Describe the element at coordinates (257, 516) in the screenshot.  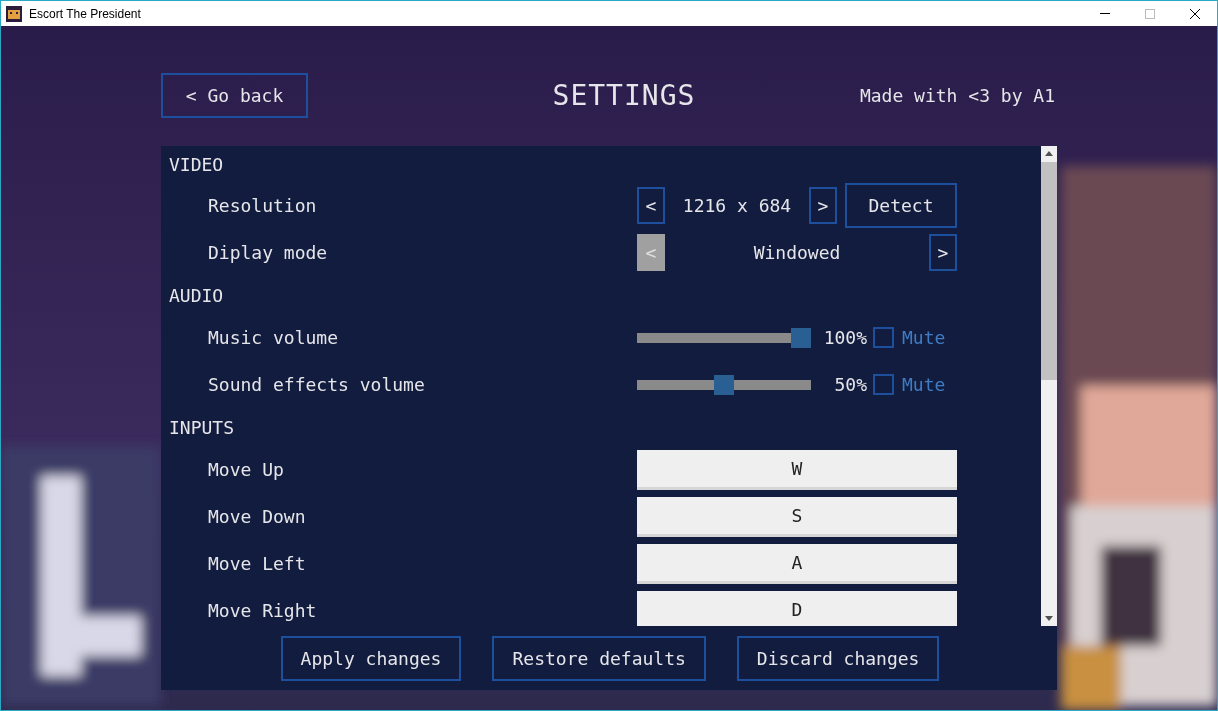
I see `setting-label: Move Down` at that location.